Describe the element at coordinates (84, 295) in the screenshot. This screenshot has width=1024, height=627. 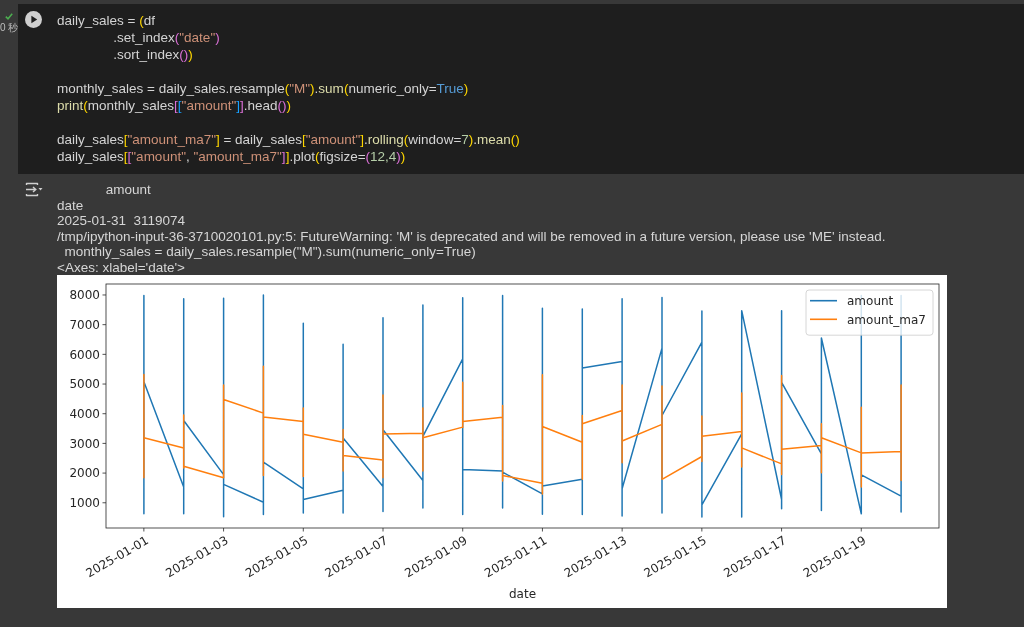
I see `y-tick-label: 8000` at that location.